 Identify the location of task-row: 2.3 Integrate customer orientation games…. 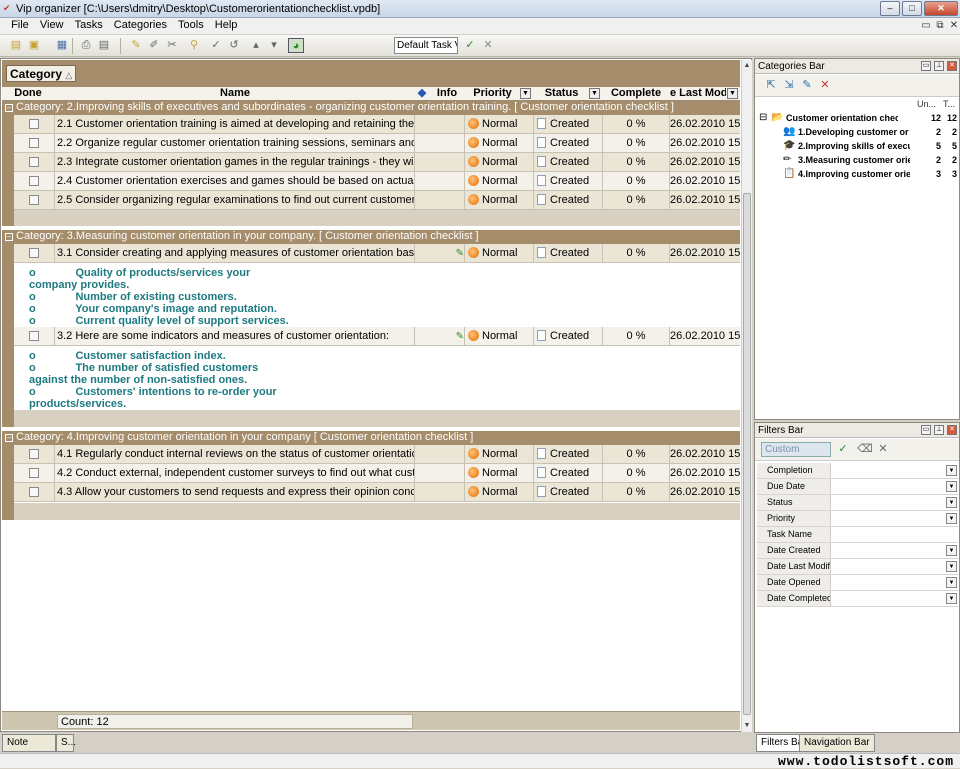
(377, 162).